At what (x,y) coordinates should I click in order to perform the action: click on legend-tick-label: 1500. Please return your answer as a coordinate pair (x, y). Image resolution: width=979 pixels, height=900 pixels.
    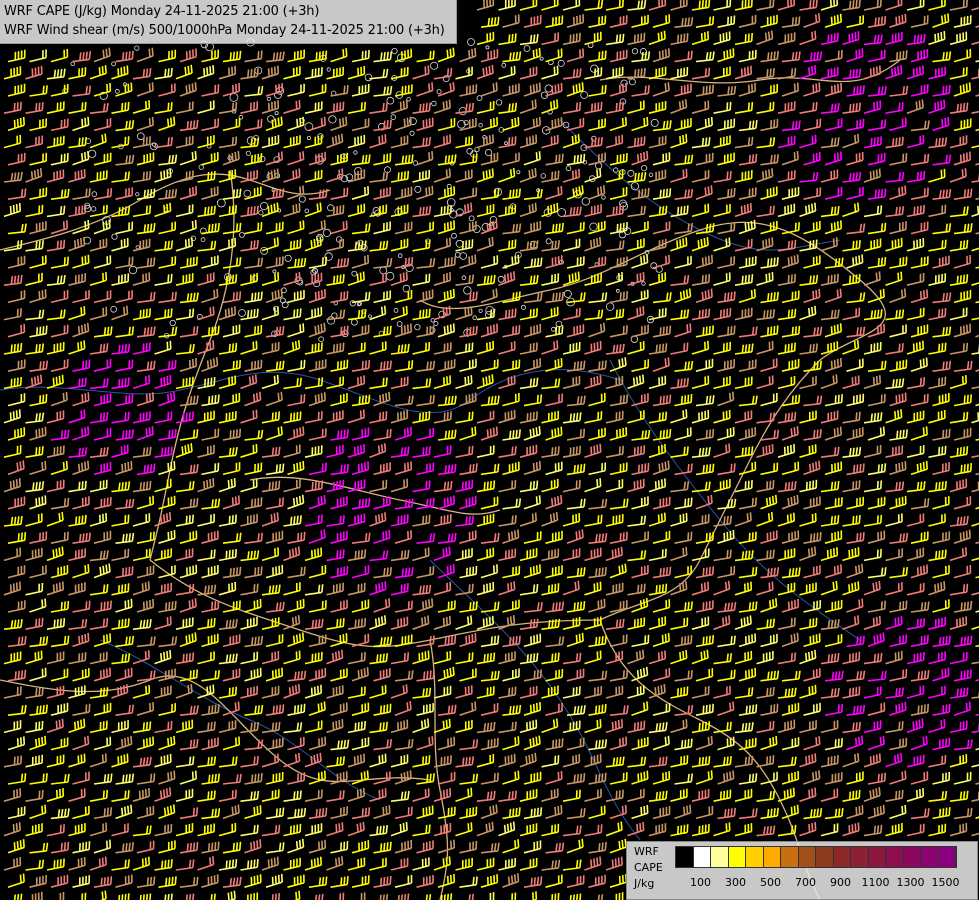
    Looking at the image, I should click on (945, 882).